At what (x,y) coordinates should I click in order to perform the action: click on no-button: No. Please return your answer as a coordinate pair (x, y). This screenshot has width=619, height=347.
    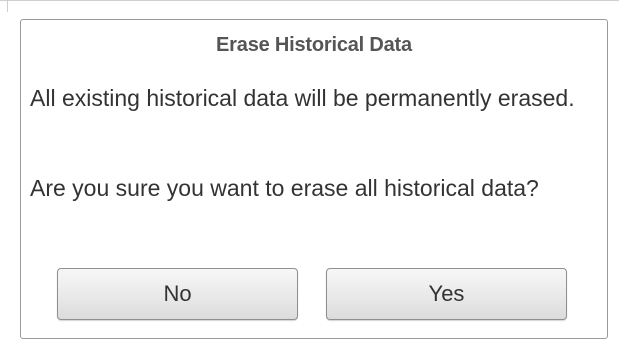
    Looking at the image, I should click on (177, 294).